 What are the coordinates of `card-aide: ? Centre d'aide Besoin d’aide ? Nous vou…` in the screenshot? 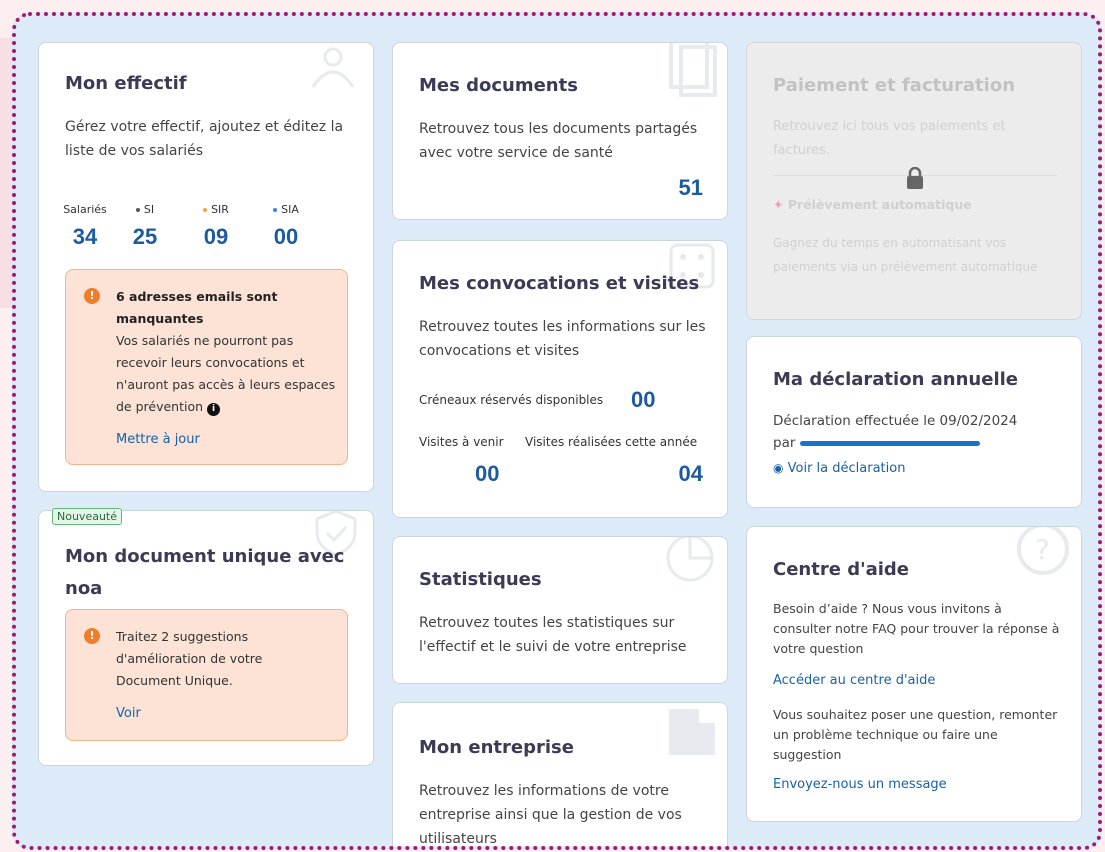 It's located at (914, 674).